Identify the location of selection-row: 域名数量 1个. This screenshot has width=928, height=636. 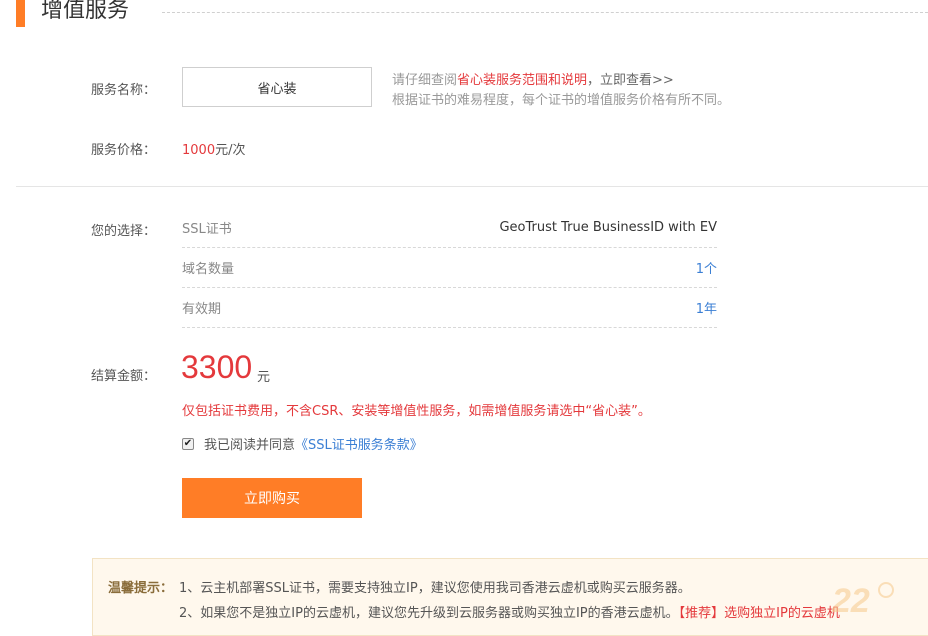
(449, 268).